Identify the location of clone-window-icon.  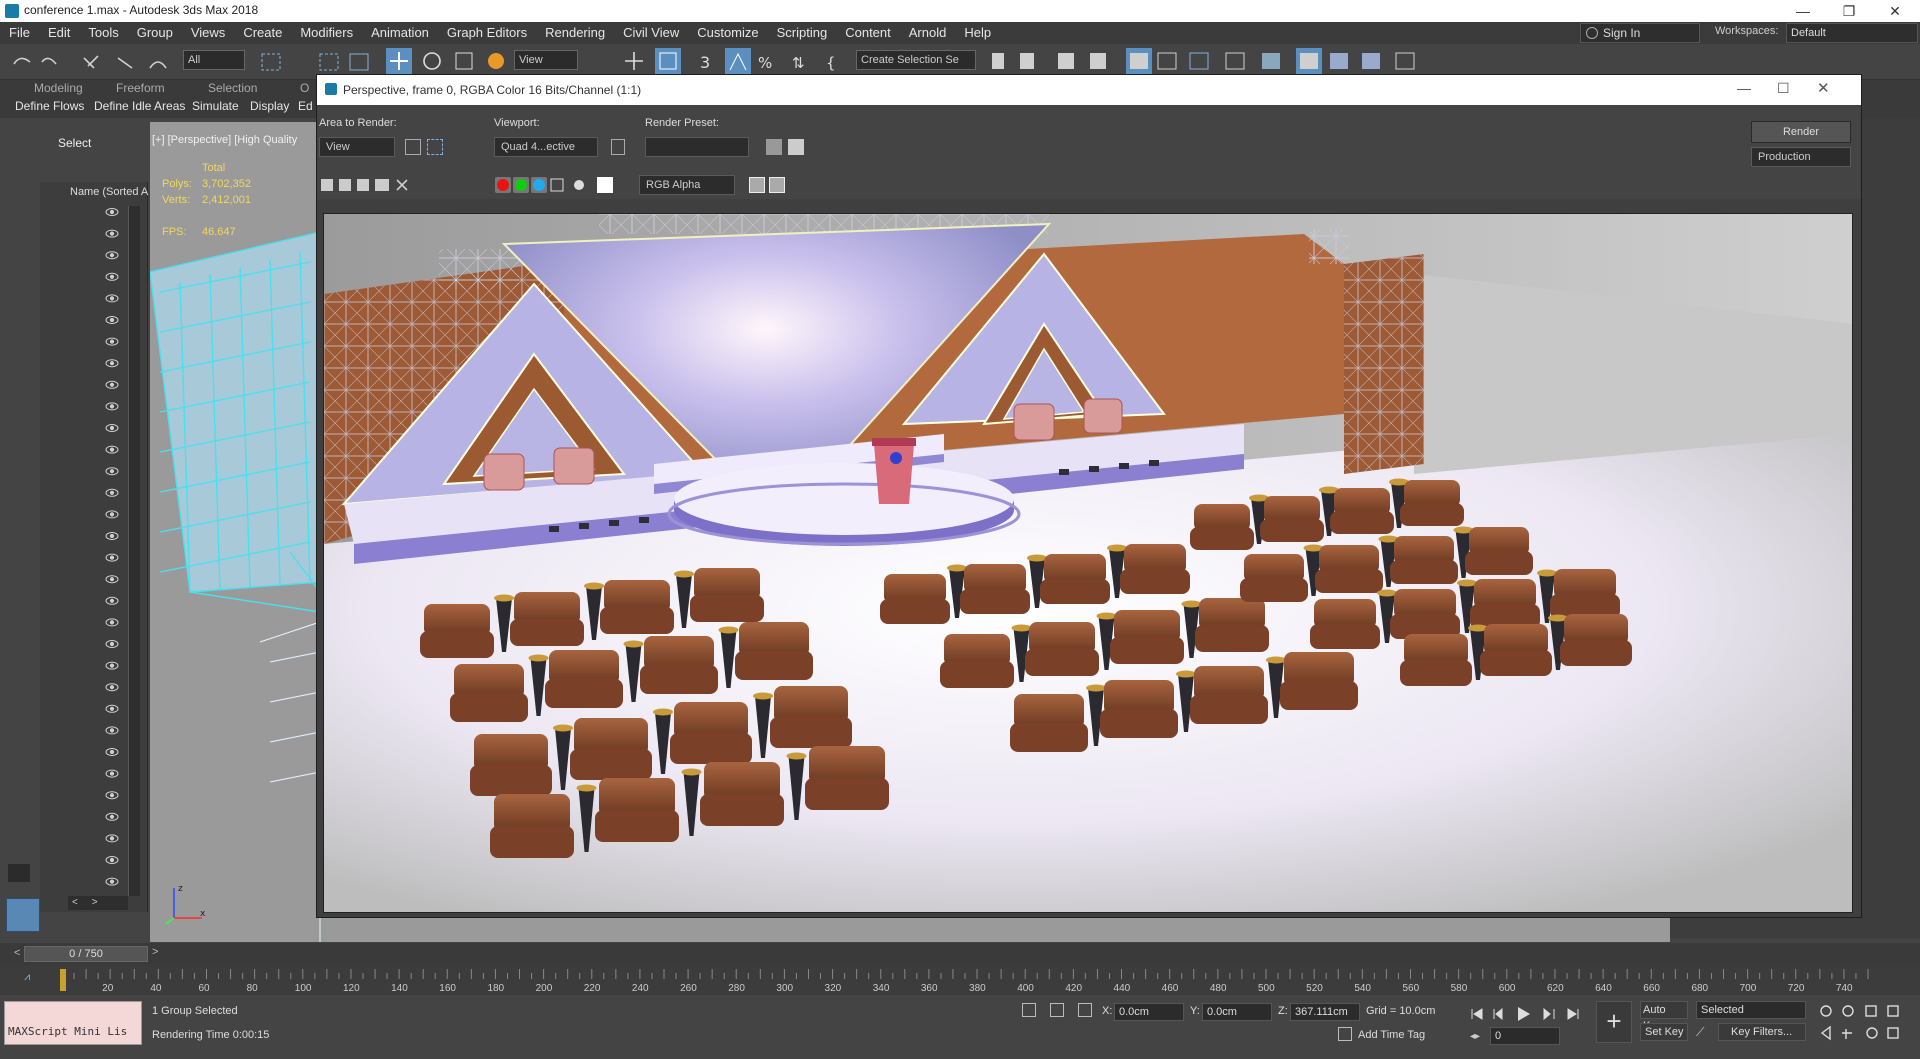
(363, 185).